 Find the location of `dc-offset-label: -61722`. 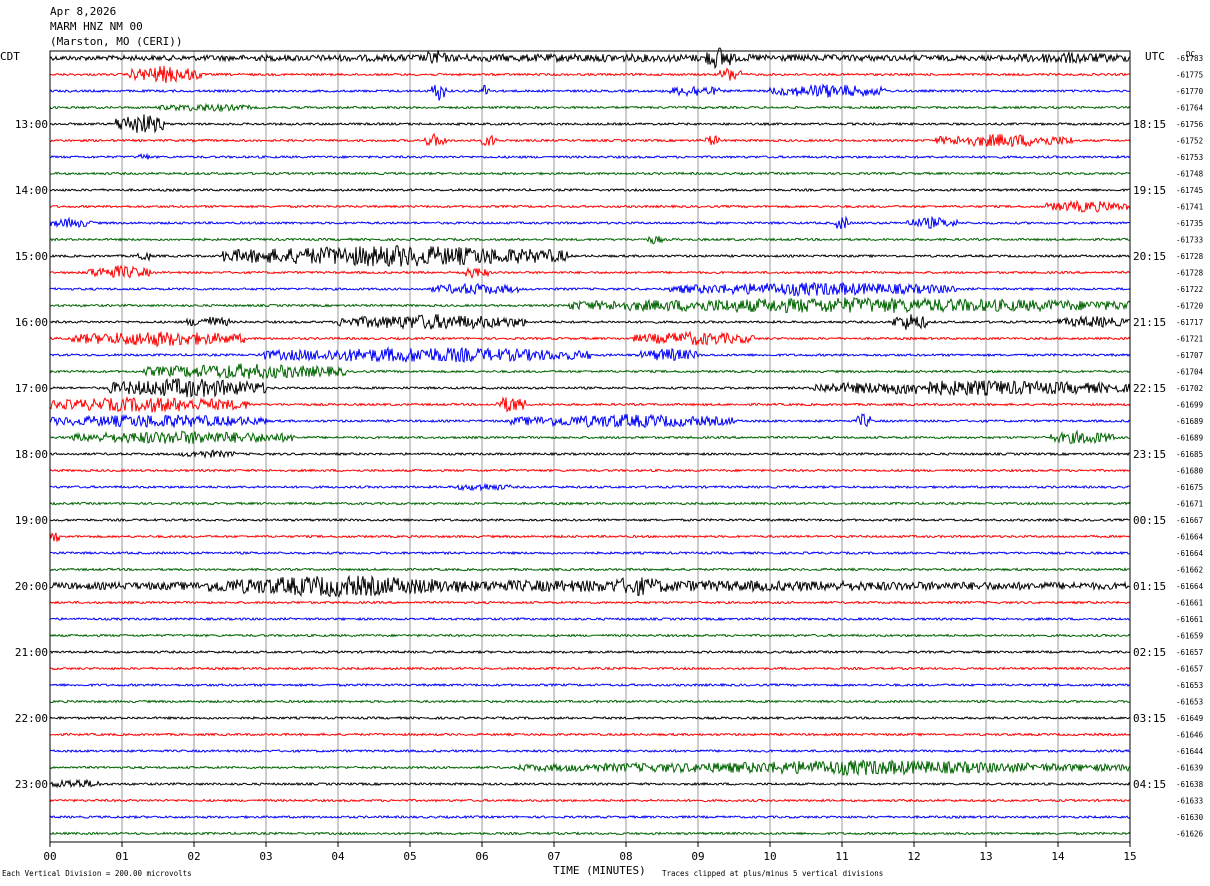

dc-offset-label: -61722 is located at coordinates (1189, 289).